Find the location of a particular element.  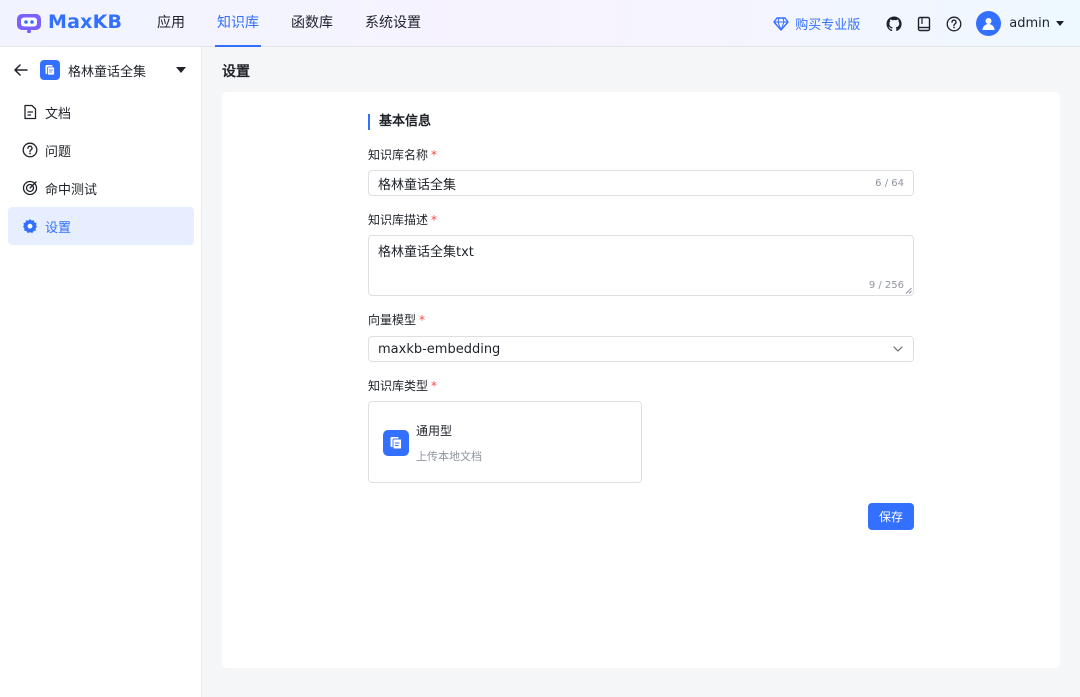

github-icon is located at coordinates (894, 24).